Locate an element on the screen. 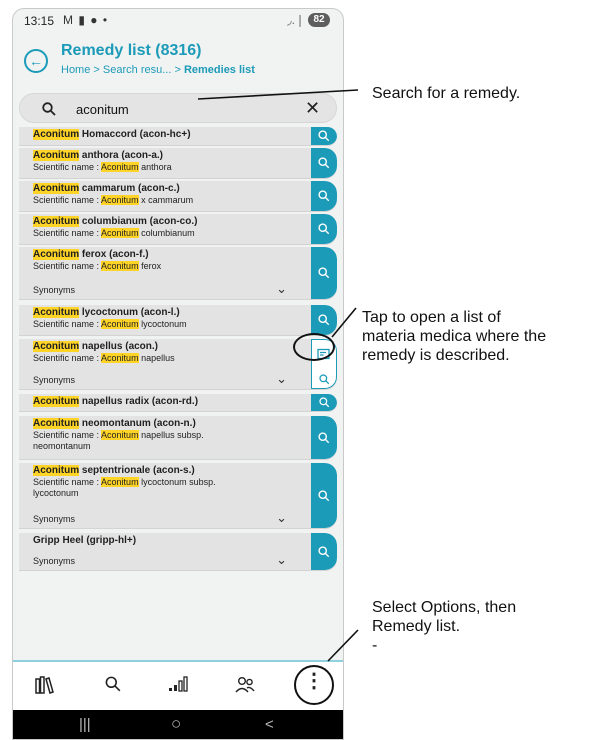 This screenshot has height=740, width=598. annotation-line-3: - is located at coordinates (375, 645).